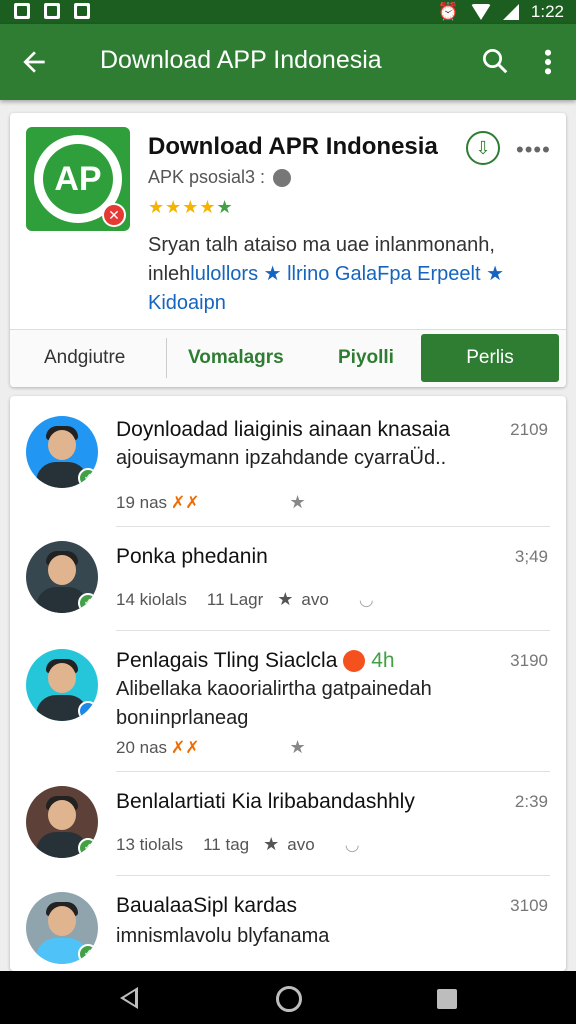 This screenshot has width=576, height=1024. Describe the element at coordinates (533, 150) in the screenshot. I see `card-more-icon: ••••` at that location.